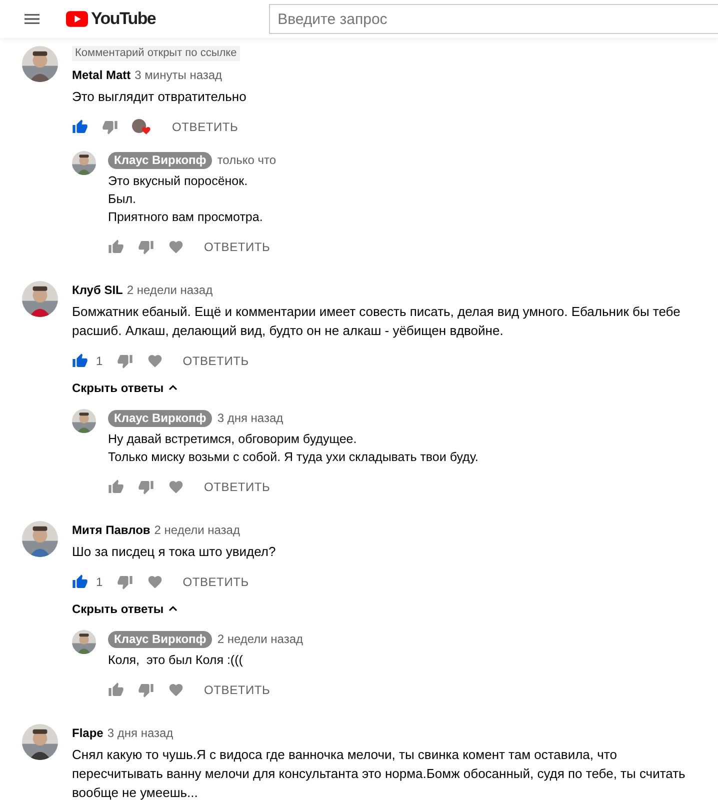  Describe the element at coordinates (186, 217) in the screenshot. I see `comment-text: Приятного вам просмотра.` at that location.